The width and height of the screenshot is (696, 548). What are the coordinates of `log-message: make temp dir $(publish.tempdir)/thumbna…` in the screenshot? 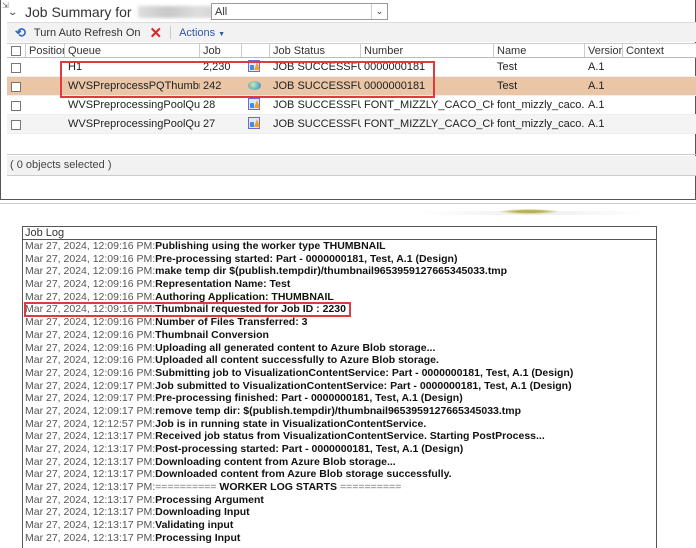 It's located at (331, 271).